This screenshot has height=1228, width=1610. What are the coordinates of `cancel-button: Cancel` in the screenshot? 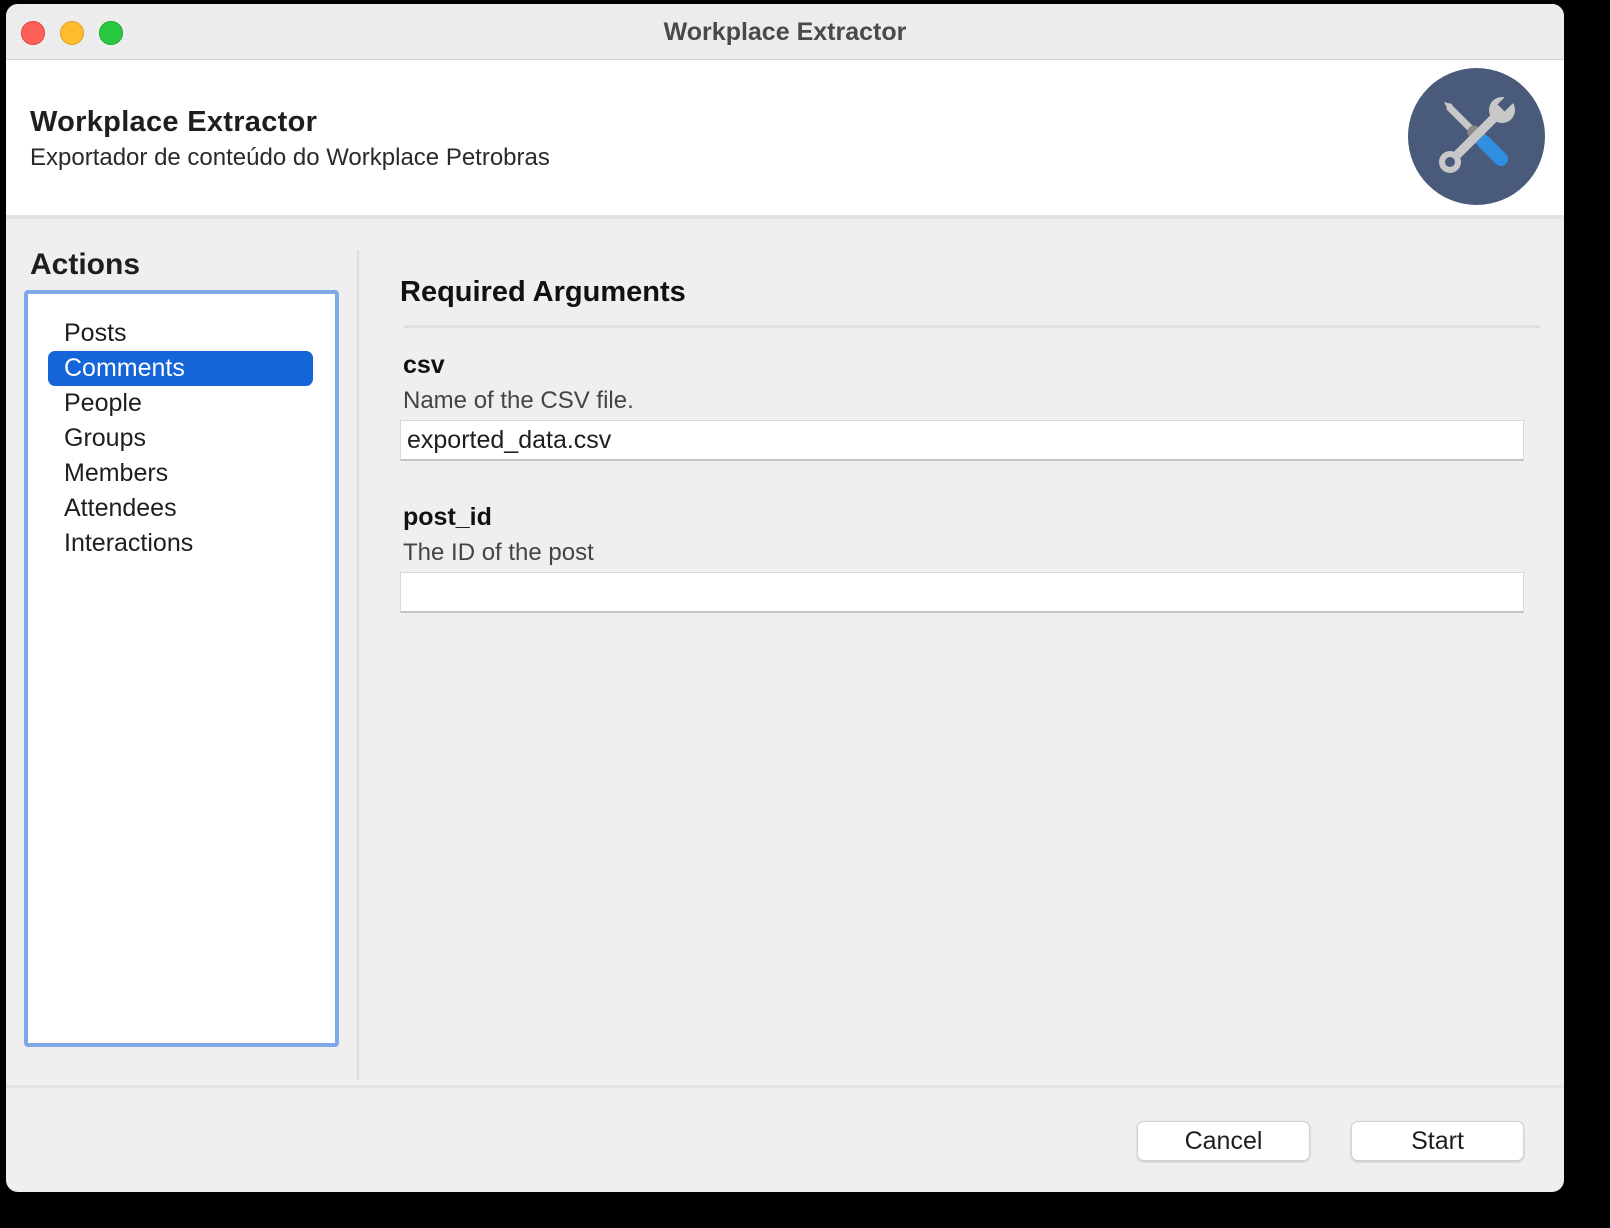 It's located at (1223, 1141).